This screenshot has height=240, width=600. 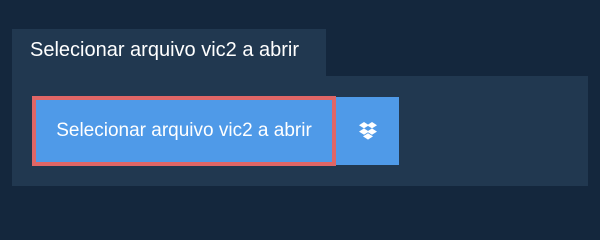 I want to click on tab-select-file: Selecionar arquivo vic2 a abrir, so click(x=169, y=52).